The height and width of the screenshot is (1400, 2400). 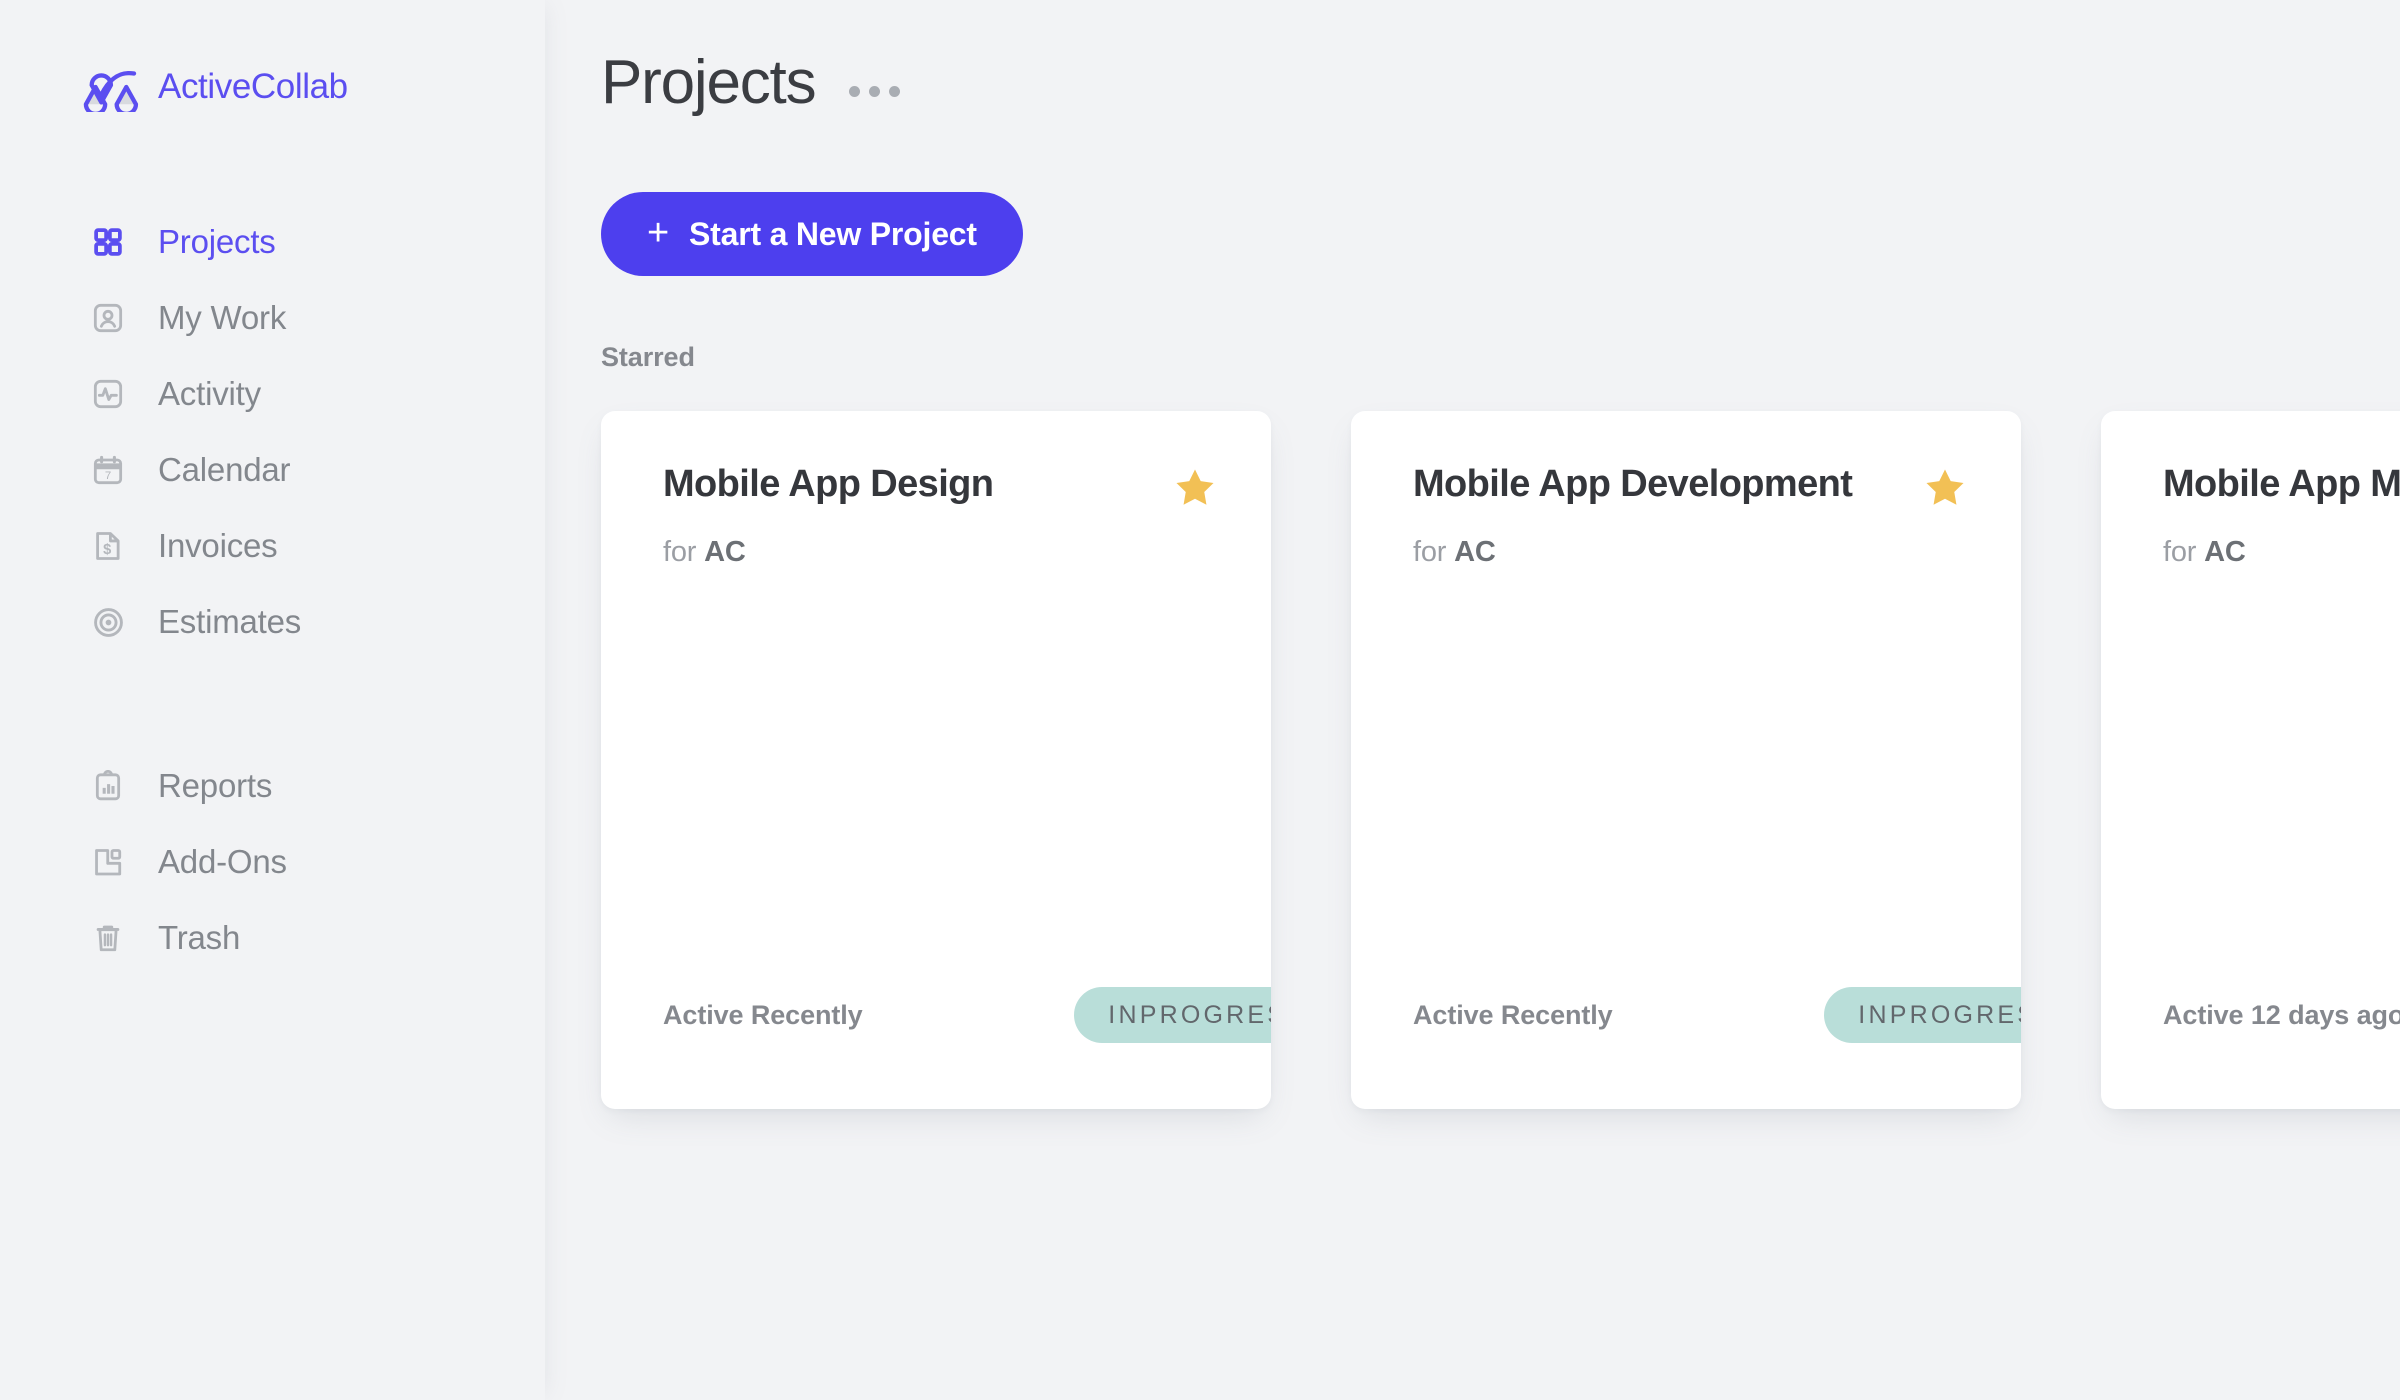 I want to click on project-activity: Active 12 days ago, so click(x=2281, y=1014).